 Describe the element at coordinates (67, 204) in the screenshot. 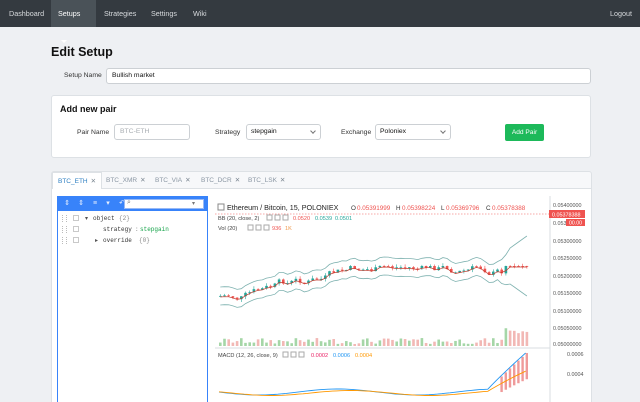

I see `expand-all-icon: ⇕` at that location.